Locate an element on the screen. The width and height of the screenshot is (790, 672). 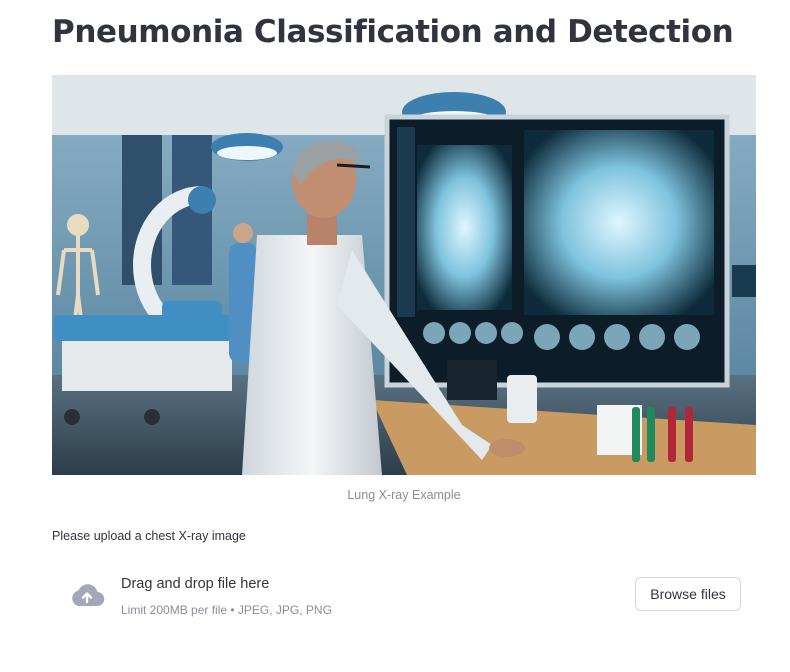
cloud-upload-icon is located at coordinates (87, 596).